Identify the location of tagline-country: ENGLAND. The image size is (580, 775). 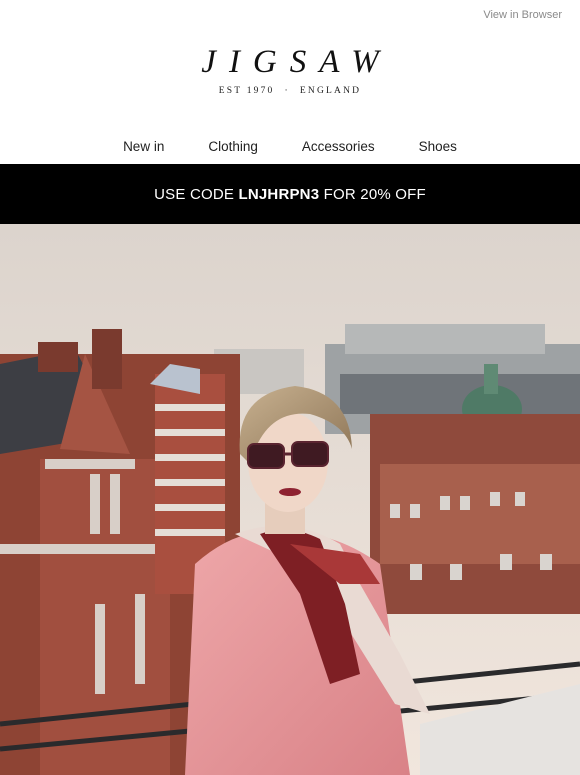
(330, 91).